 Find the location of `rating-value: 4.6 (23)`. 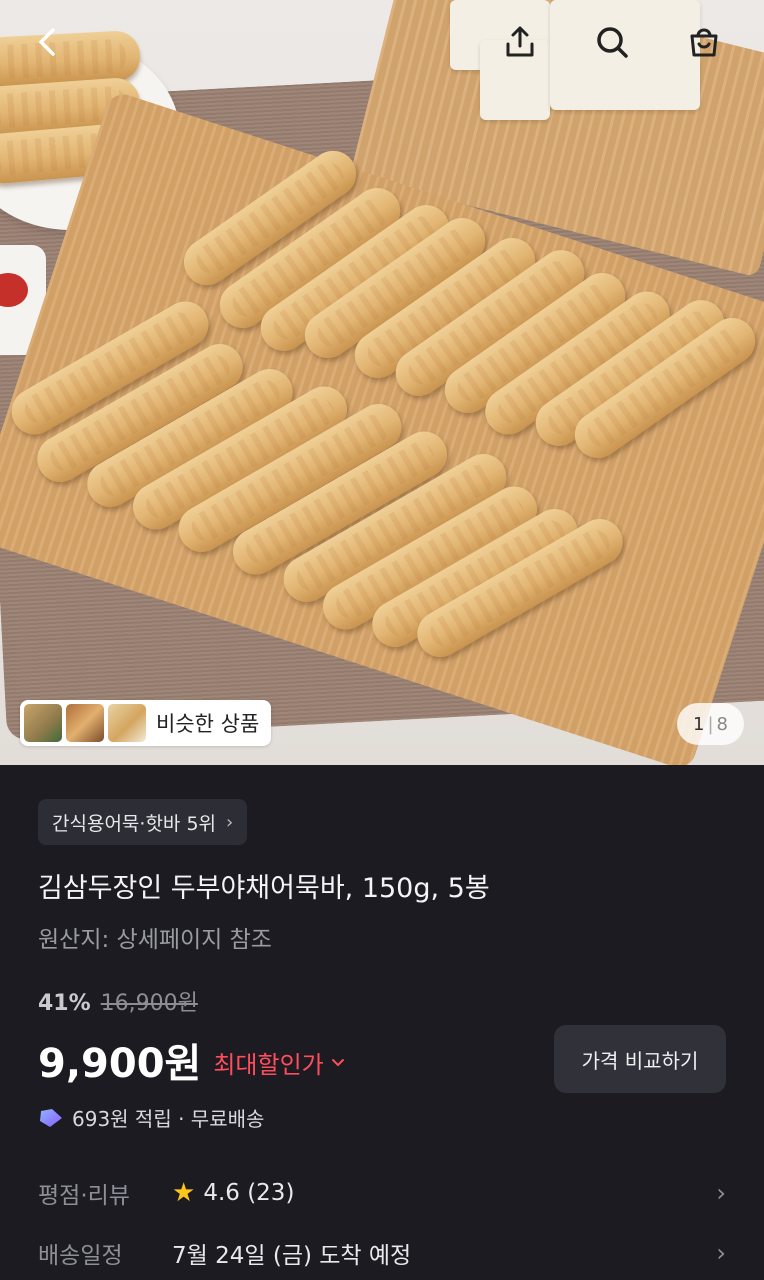

rating-value: 4.6 (23) is located at coordinates (249, 1193).